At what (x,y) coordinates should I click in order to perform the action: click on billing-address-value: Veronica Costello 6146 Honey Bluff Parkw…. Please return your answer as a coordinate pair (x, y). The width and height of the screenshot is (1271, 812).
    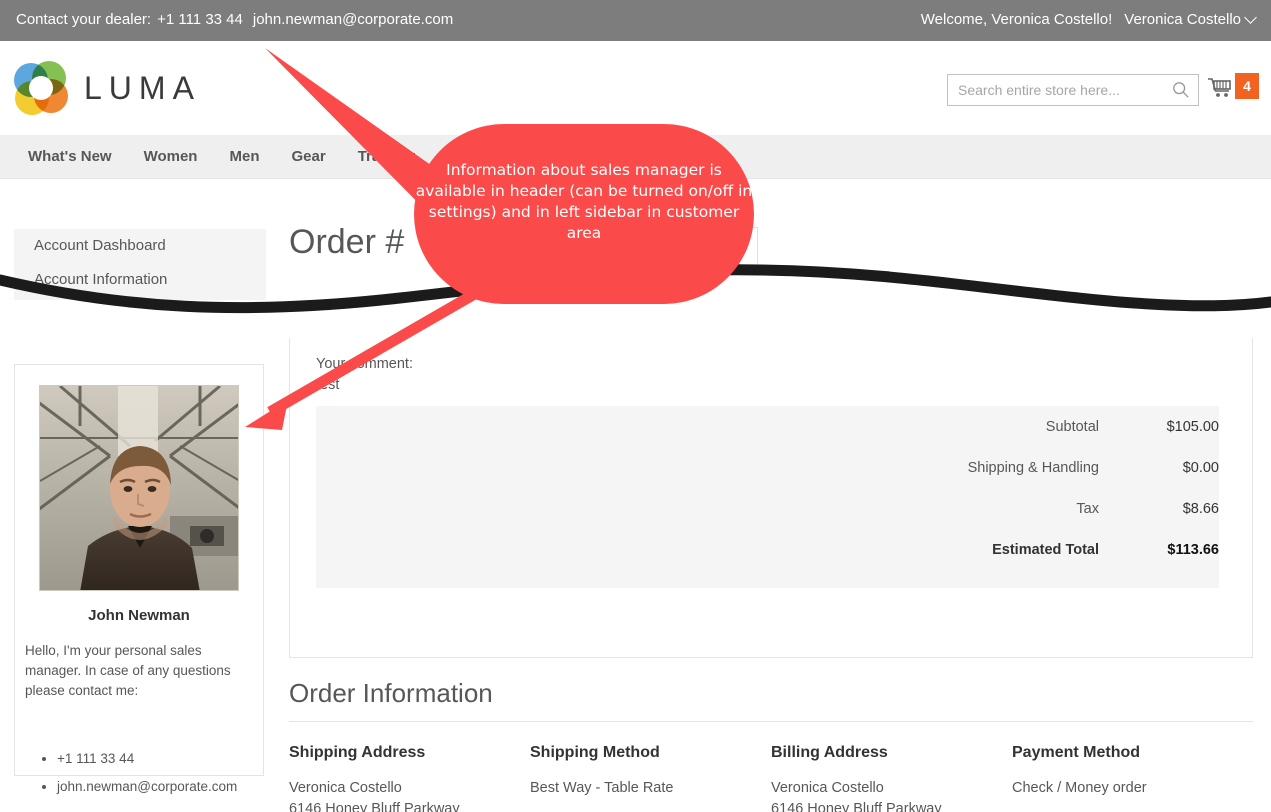
    Looking at the image, I should click on (856, 796).